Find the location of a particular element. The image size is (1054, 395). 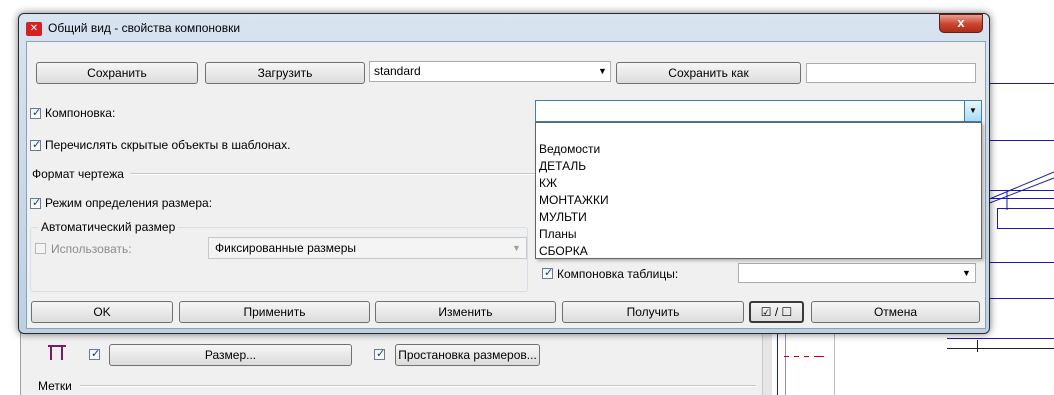

table-layout-combo is located at coordinates (857, 273).